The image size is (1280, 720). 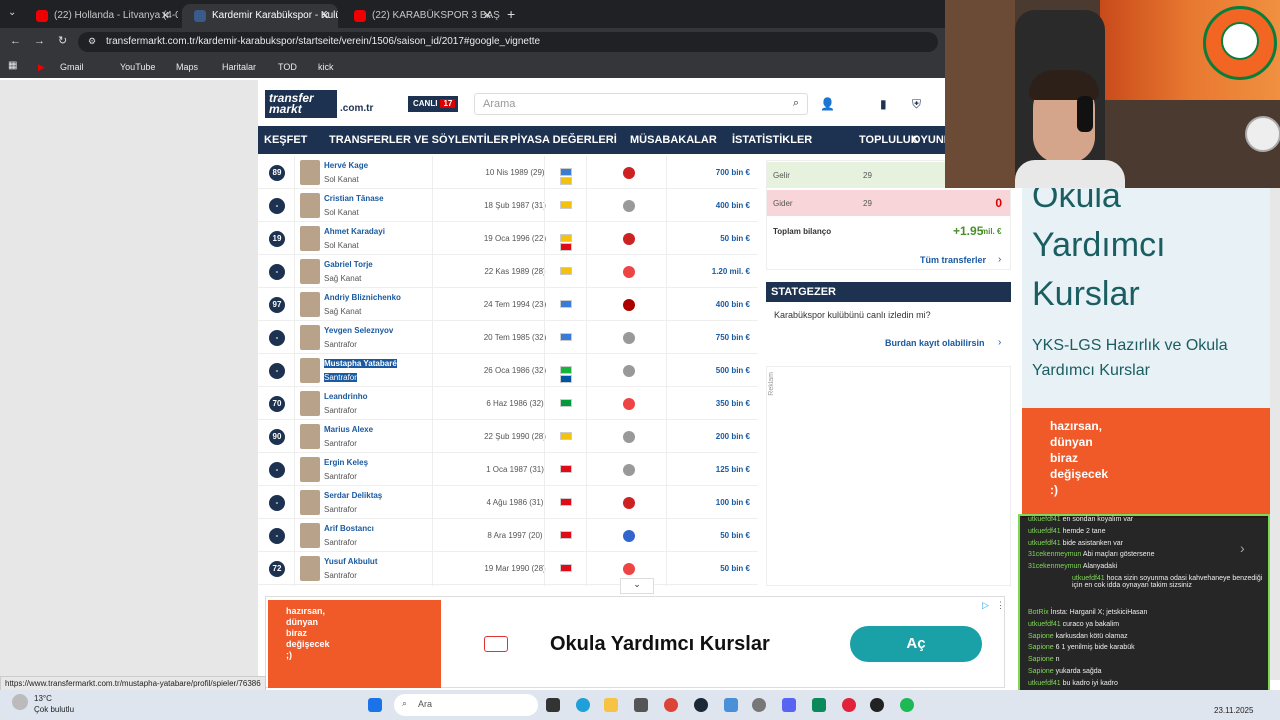 What do you see at coordinates (466, 705) in the screenshot?
I see `taskbar-search: ⌕ Ara` at bounding box center [466, 705].